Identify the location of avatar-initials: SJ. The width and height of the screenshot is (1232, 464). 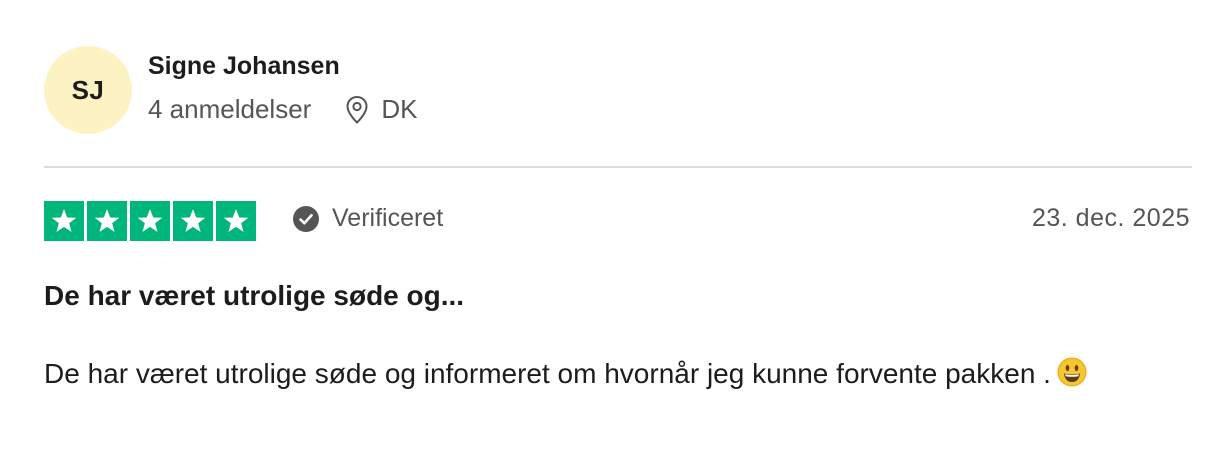
(88, 89).